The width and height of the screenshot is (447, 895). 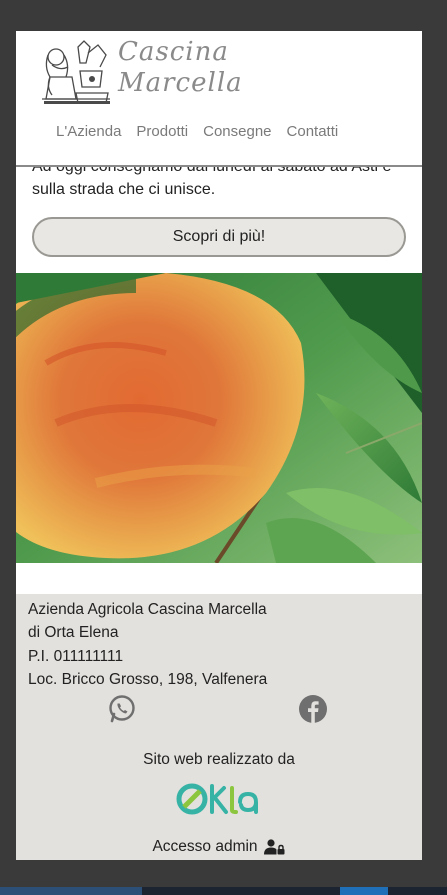 I want to click on logo-line-2: Marcella, so click(x=180, y=83).